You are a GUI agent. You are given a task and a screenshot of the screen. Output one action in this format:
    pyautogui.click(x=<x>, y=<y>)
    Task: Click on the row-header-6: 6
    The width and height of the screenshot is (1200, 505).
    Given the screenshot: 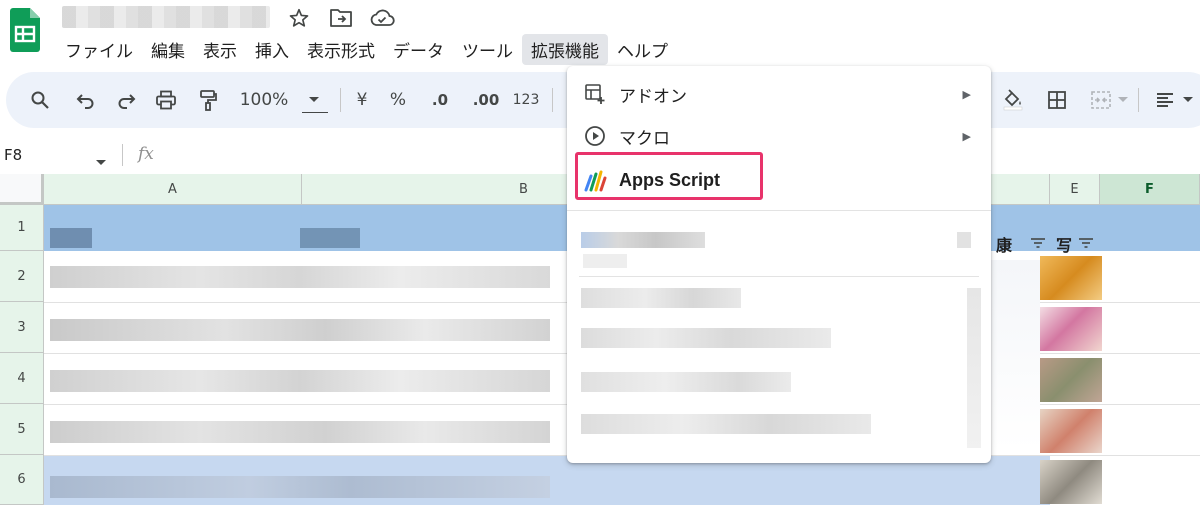 What is the action you would take?
    pyautogui.click(x=22, y=480)
    